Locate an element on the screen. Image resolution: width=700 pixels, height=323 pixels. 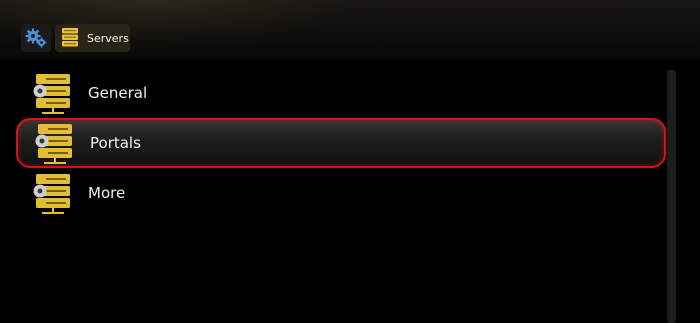
breadcrumb-servers: Servers is located at coordinates (92, 38).